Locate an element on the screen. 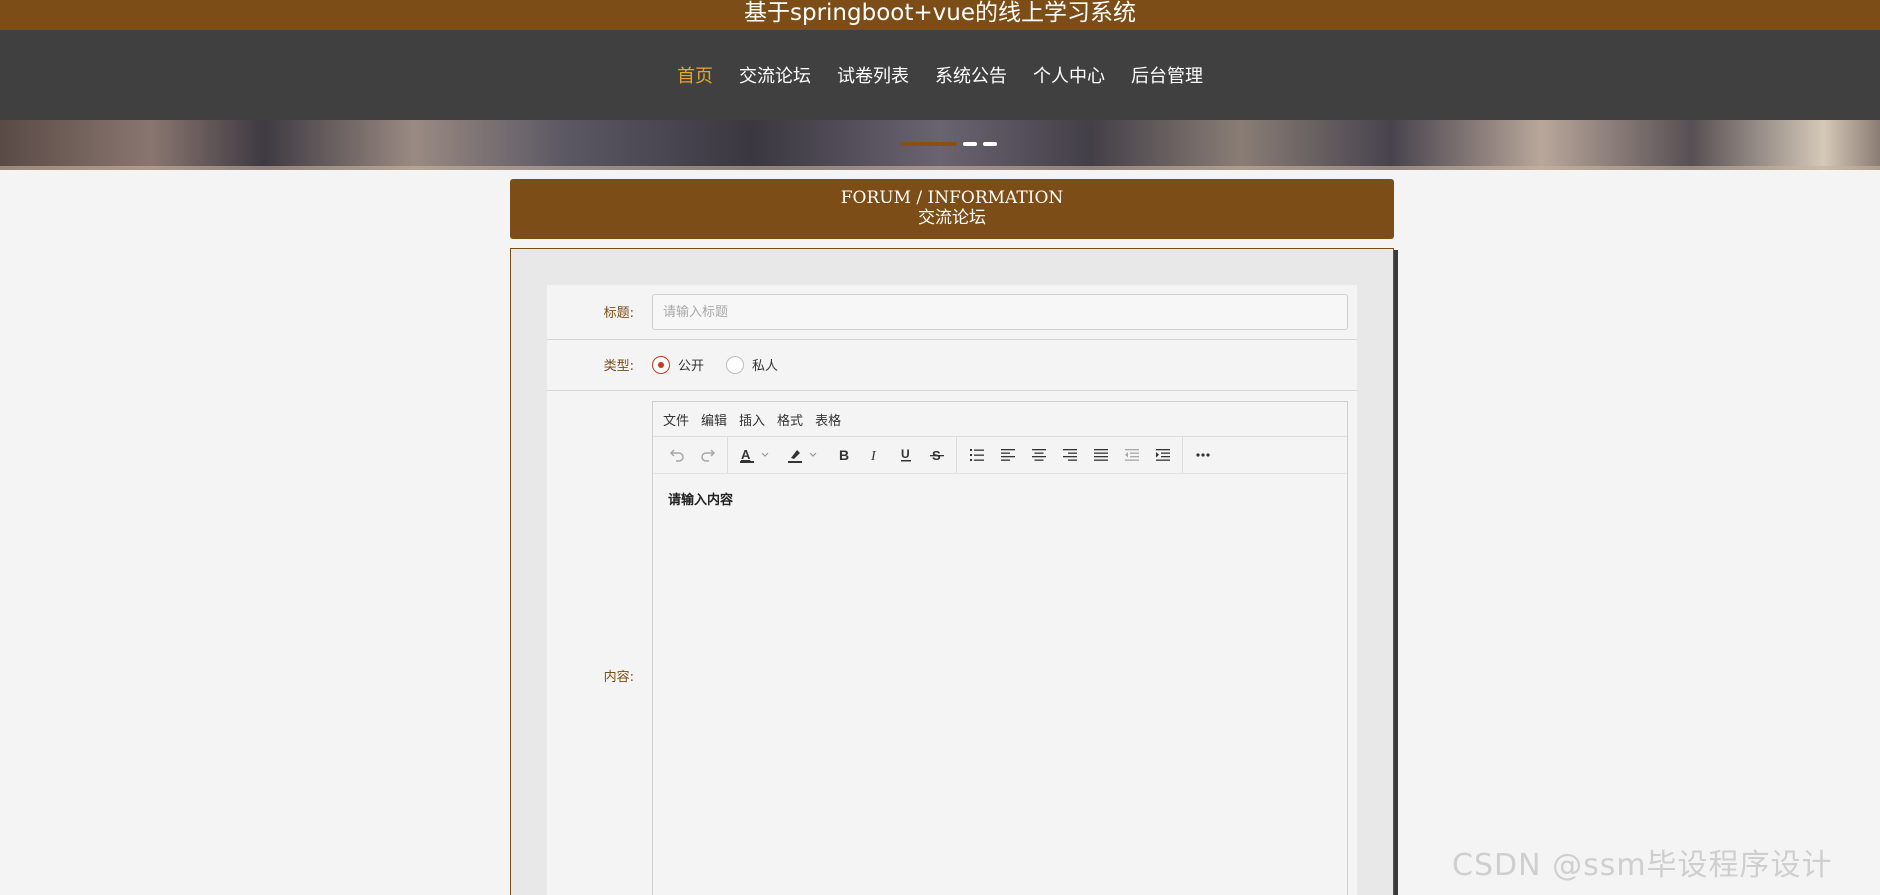 The width and height of the screenshot is (1880, 895). site-title: 基于springboot+vue的线上学习系统 is located at coordinates (940, 15).